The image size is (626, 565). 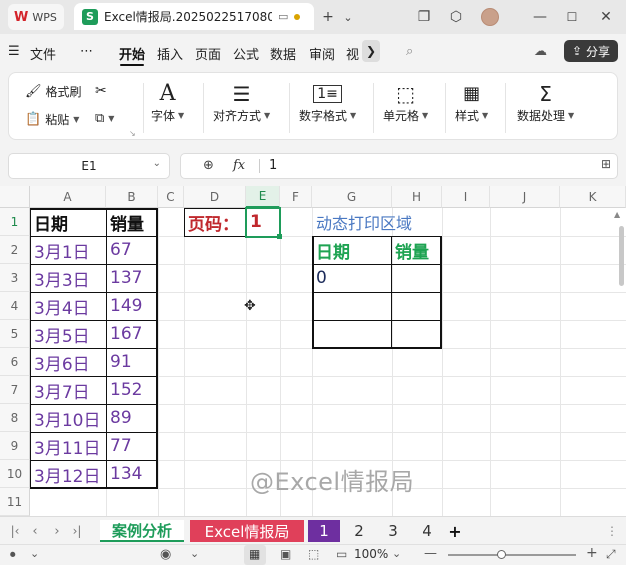 I want to click on cell-A1: 日期, so click(x=68, y=222).